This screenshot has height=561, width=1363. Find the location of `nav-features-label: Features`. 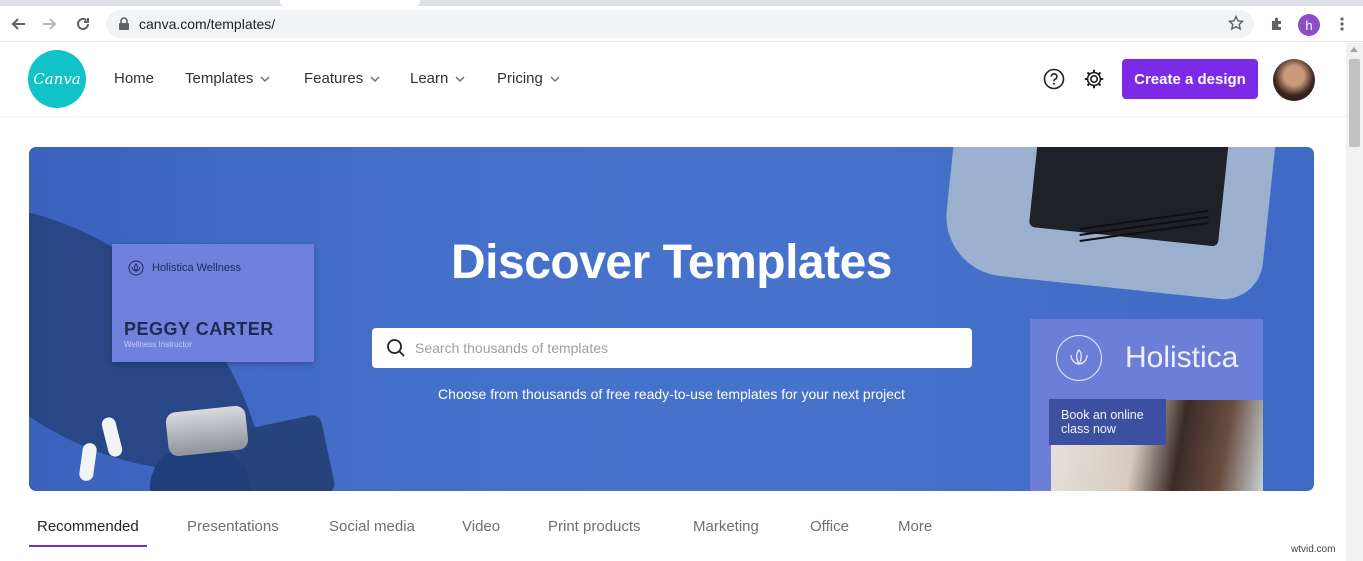

nav-features-label: Features is located at coordinates (334, 78).